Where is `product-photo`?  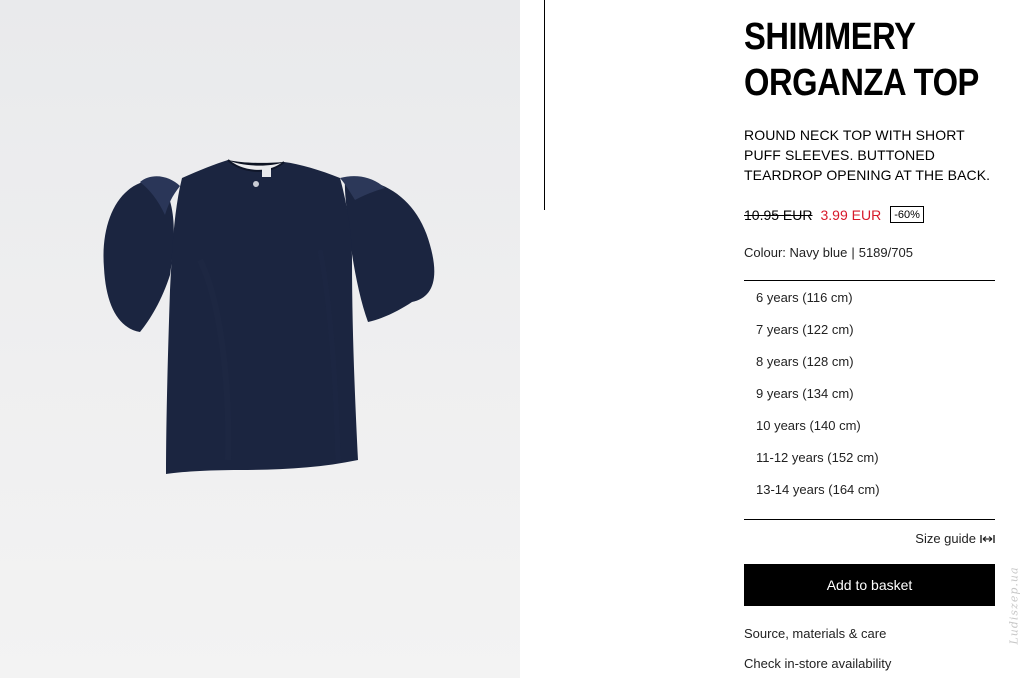 product-photo is located at coordinates (269, 316).